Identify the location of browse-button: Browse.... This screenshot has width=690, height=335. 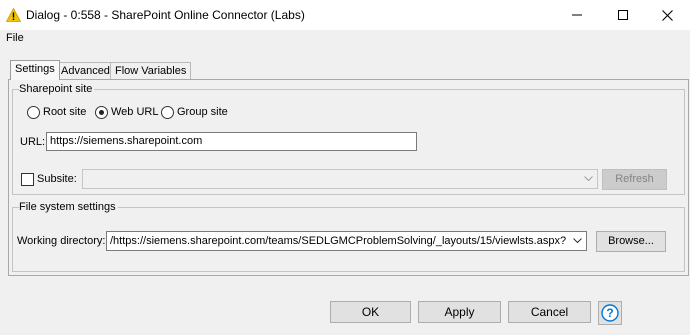
(631, 241).